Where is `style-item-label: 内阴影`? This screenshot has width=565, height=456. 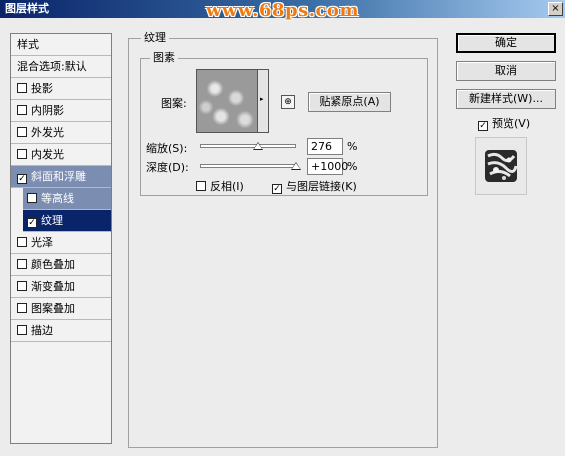 style-item-label: 内阴影 is located at coordinates (47, 110).